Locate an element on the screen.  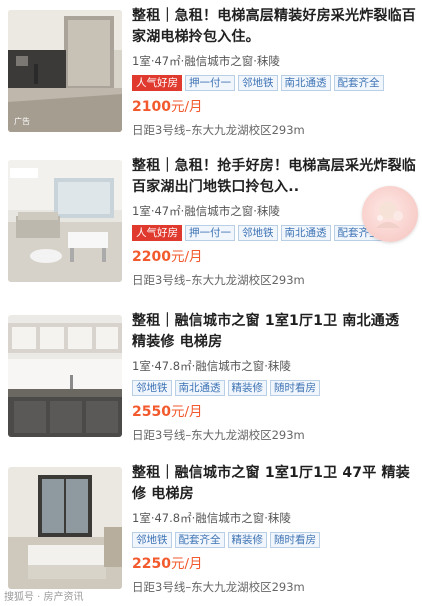
listing-tags: 邻地铁 配套齐全 精装修 随时看房 is located at coordinates (274, 540).